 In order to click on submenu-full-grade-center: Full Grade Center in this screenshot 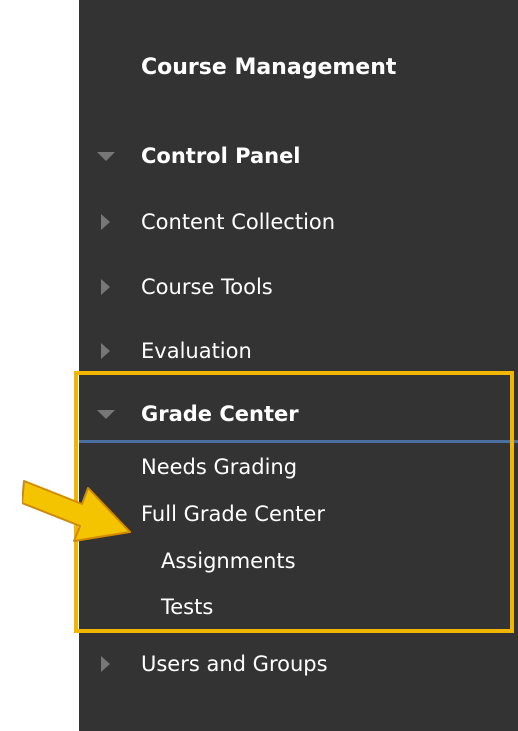, I will do `click(233, 514)`.